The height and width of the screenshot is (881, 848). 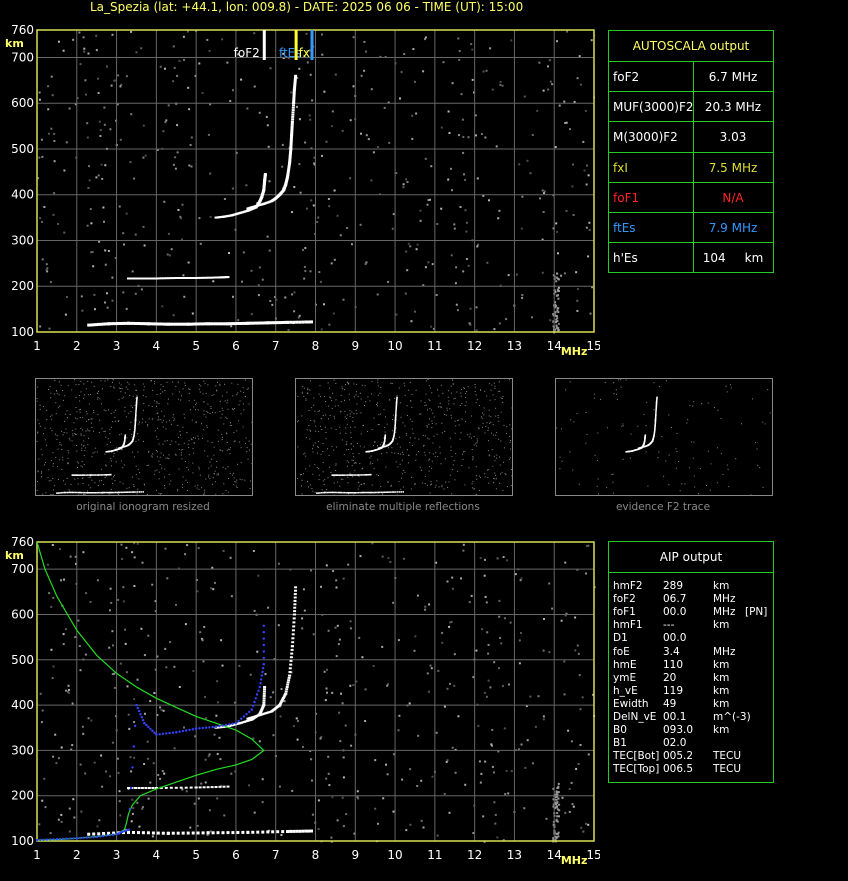 I want to click on aip-value: 00.1, so click(x=674, y=717).